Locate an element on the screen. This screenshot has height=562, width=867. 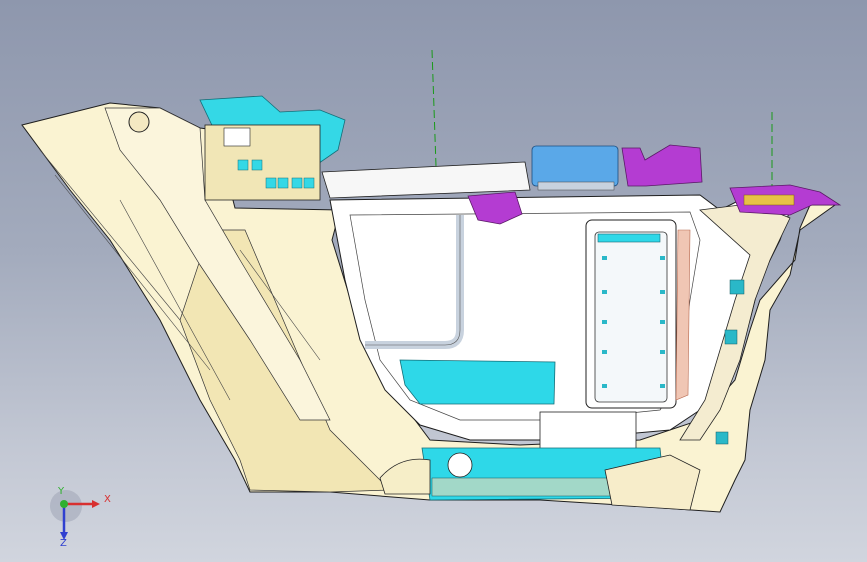
mount-hole is located at coordinates (139, 122).